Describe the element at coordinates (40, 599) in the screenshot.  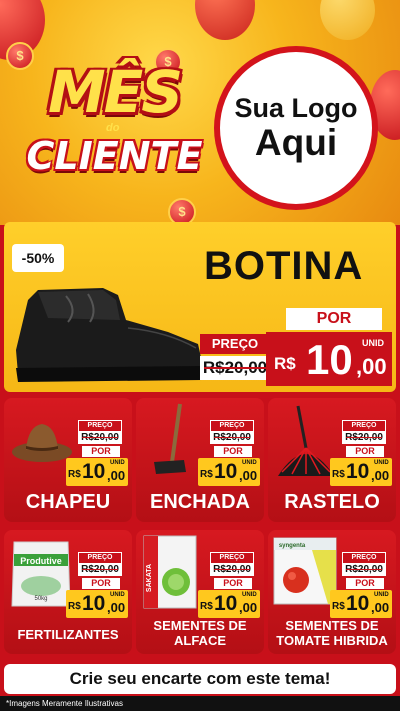
I see `package-weight: 50kg` at that location.